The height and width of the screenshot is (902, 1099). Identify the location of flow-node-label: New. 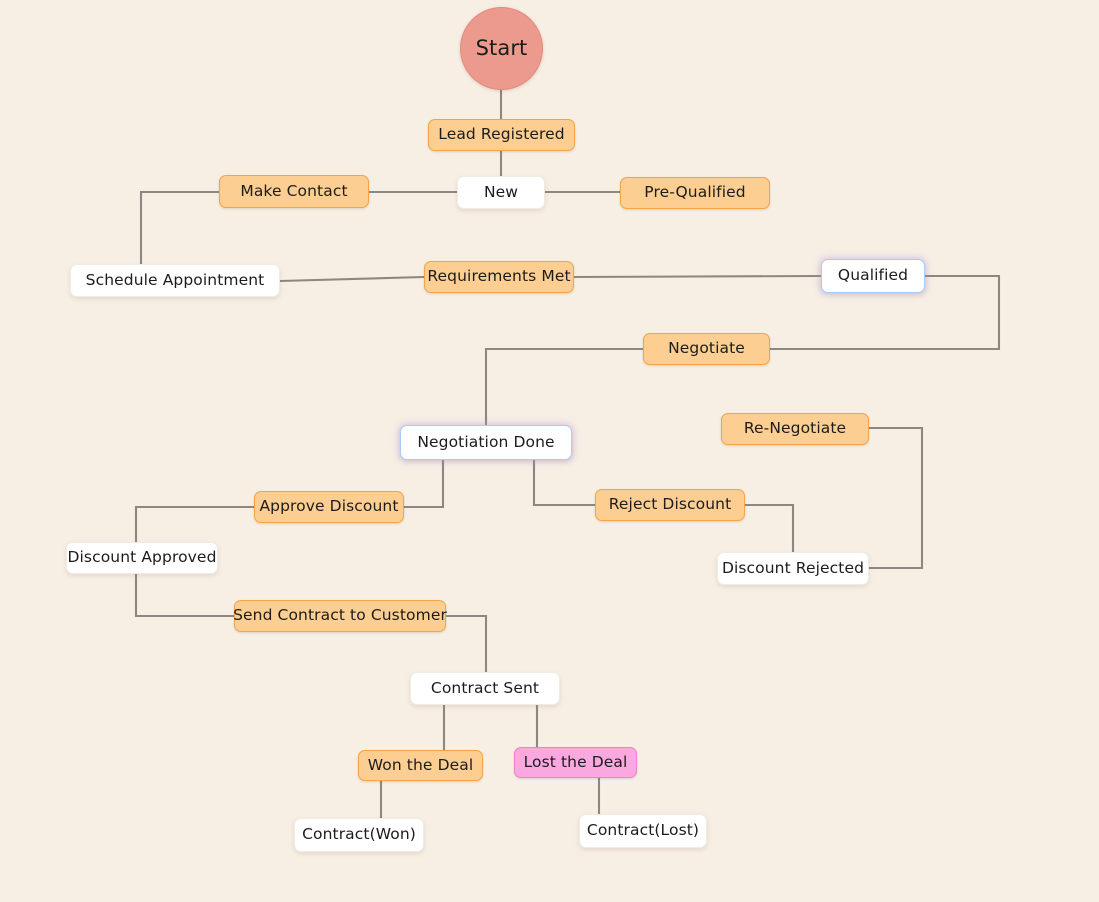
(501, 191).